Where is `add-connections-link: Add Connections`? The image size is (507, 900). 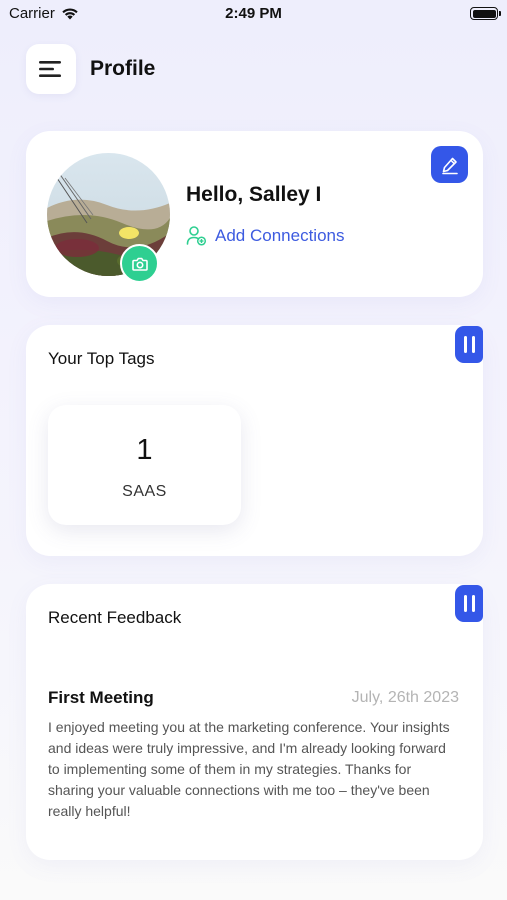 add-connections-link: Add Connections is located at coordinates (265, 235).